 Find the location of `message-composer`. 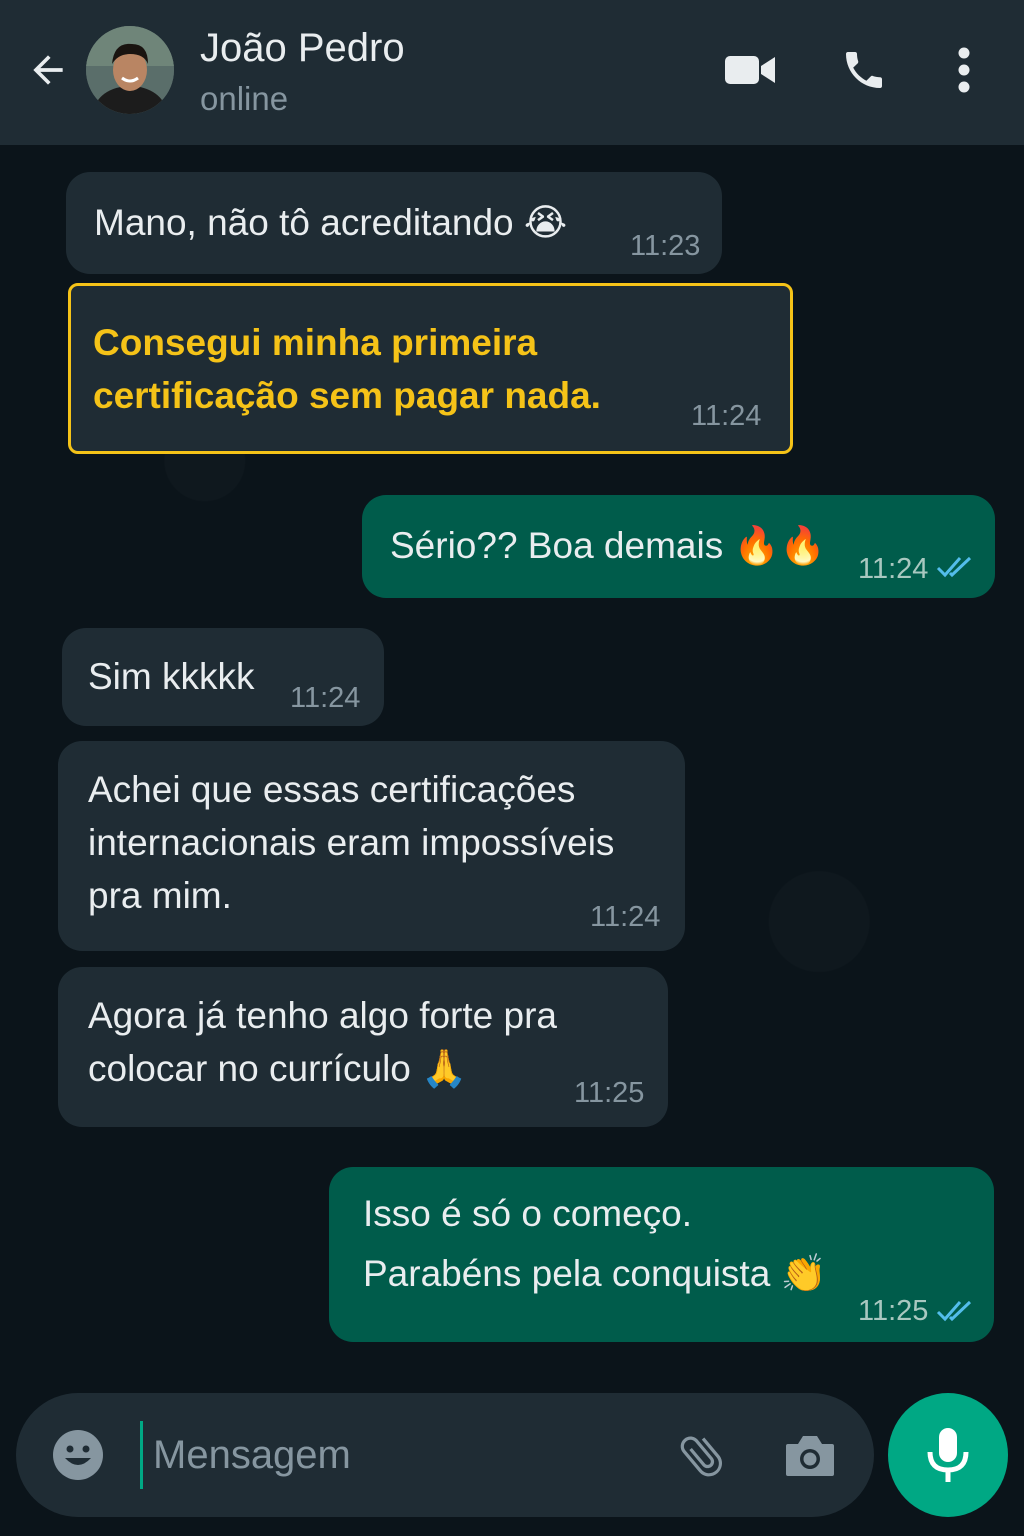

message-composer is located at coordinates (445, 1455).